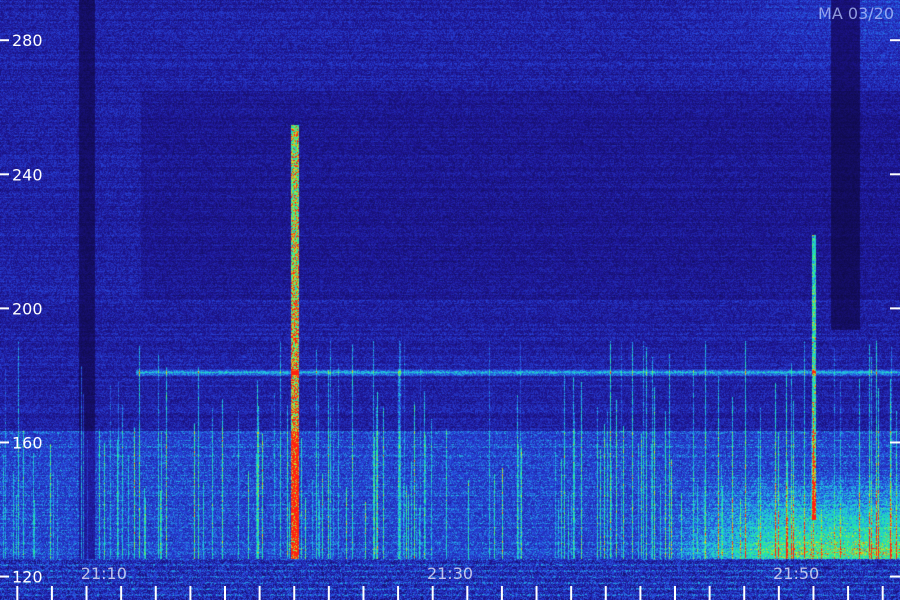 The image size is (900, 600). Describe the element at coordinates (856, 13) in the screenshot. I see `date-stamp: MA 03/20` at that location.